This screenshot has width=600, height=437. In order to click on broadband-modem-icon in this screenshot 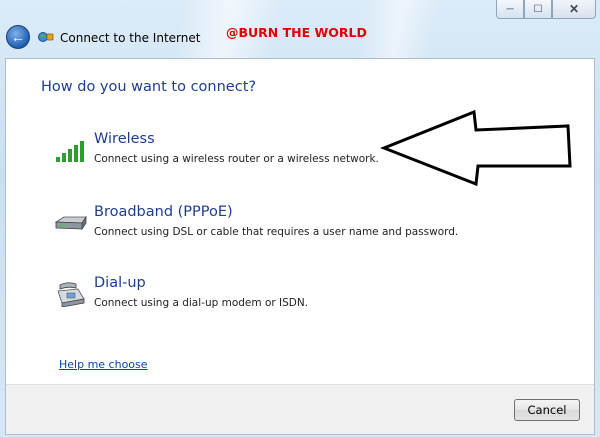, I will do `click(70, 223)`.